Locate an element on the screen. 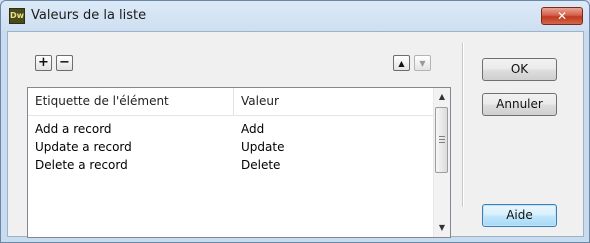  table-row: Update a record Update is located at coordinates (232, 147).